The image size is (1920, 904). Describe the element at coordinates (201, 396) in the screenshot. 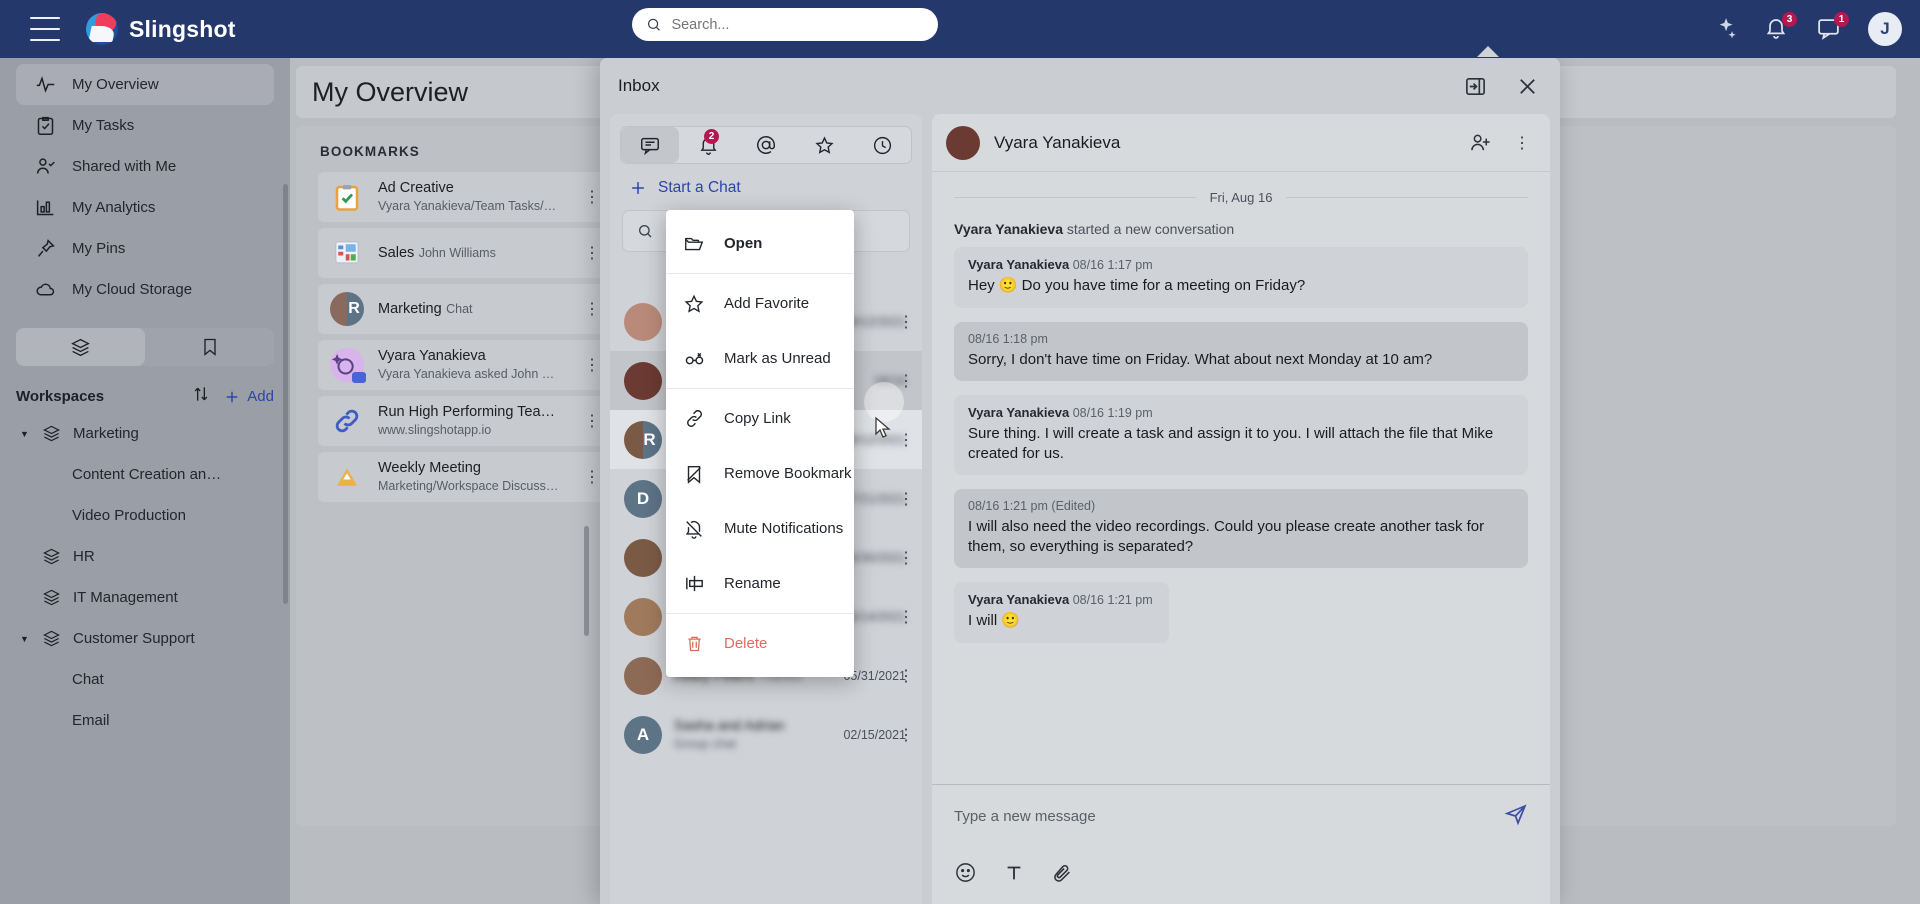

I see `sort-icon` at that location.